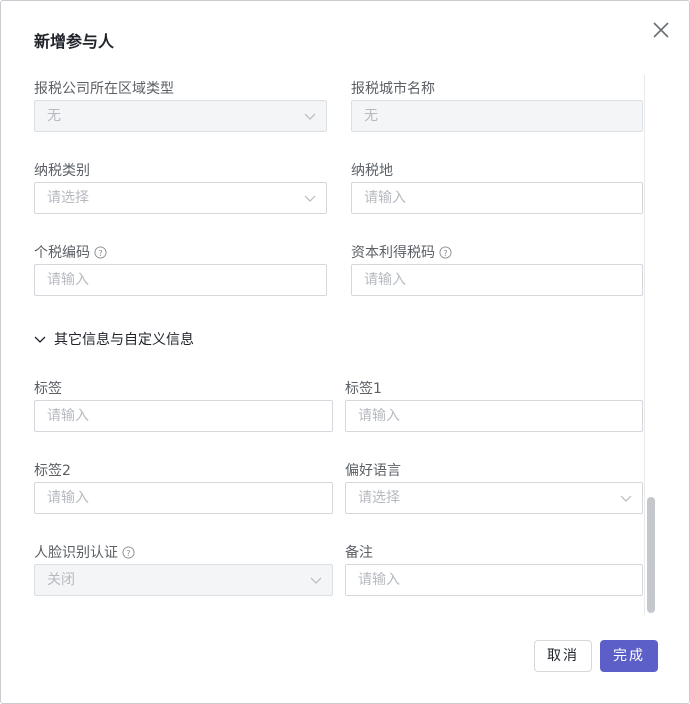 The image size is (690, 704). What do you see at coordinates (494, 416) in the screenshot?
I see `tag1-input: 请输入` at bounding box center [494, 416].